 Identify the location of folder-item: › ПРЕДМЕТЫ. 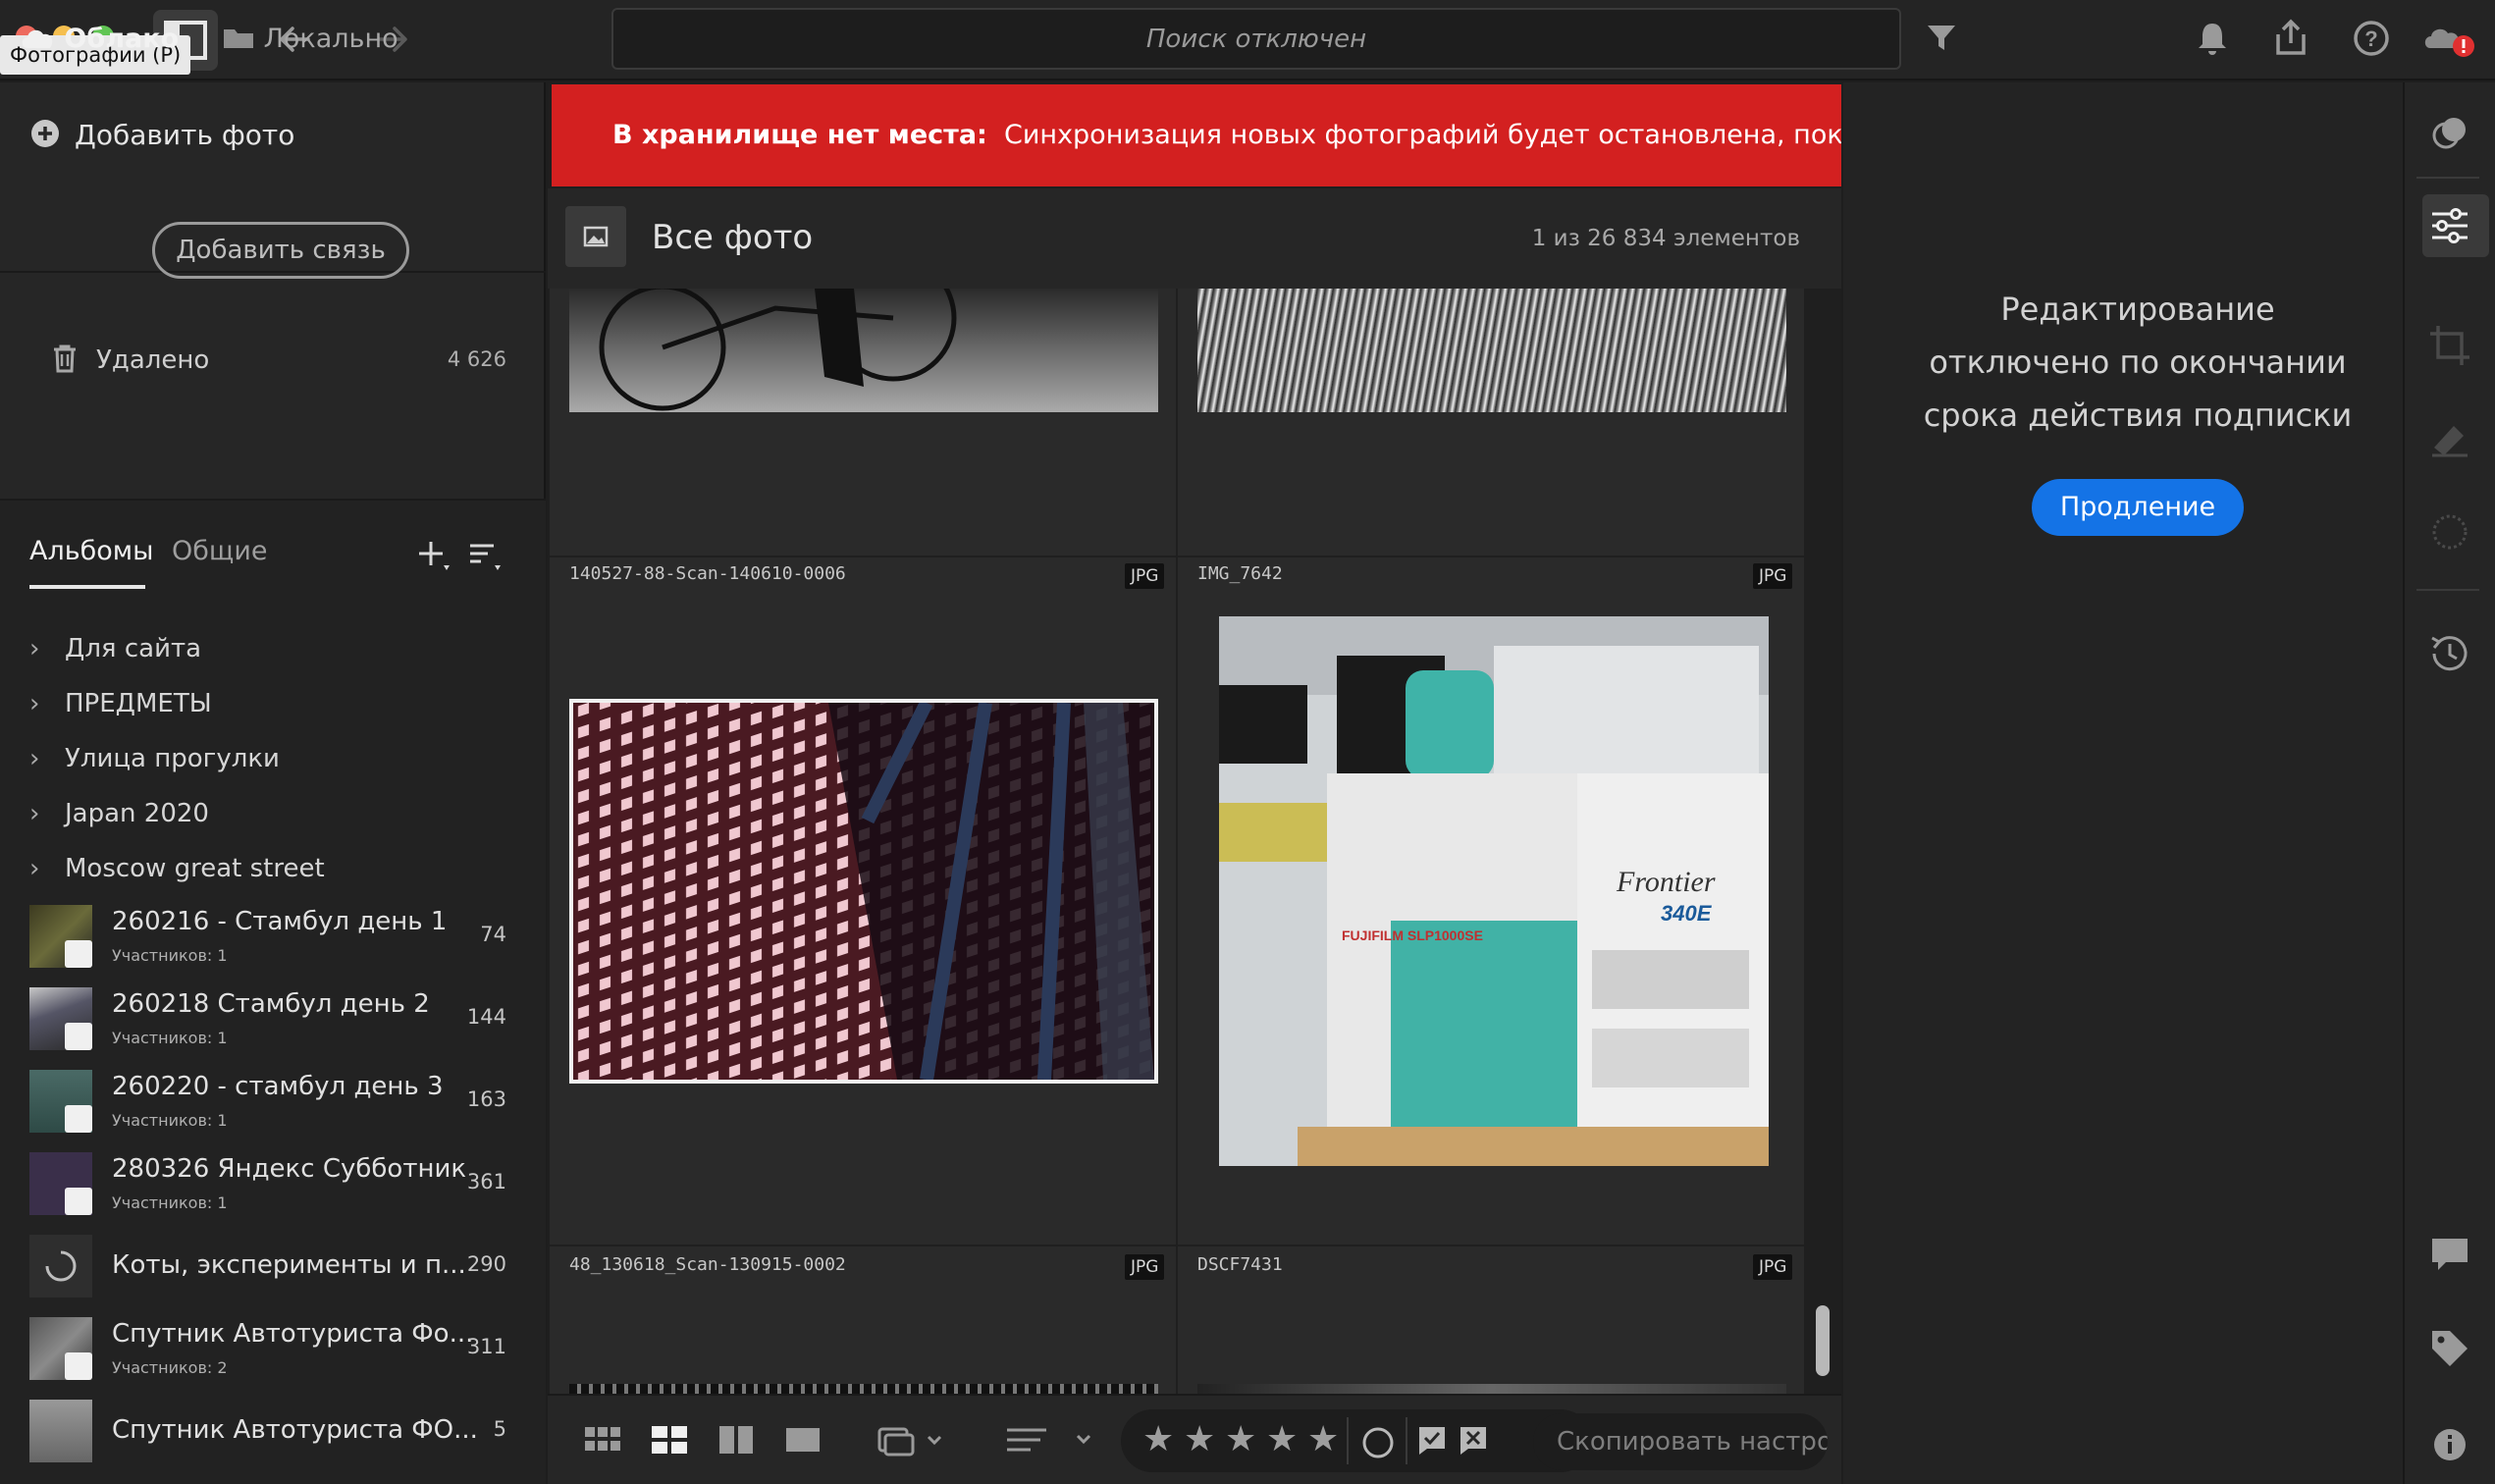
(120, 703).